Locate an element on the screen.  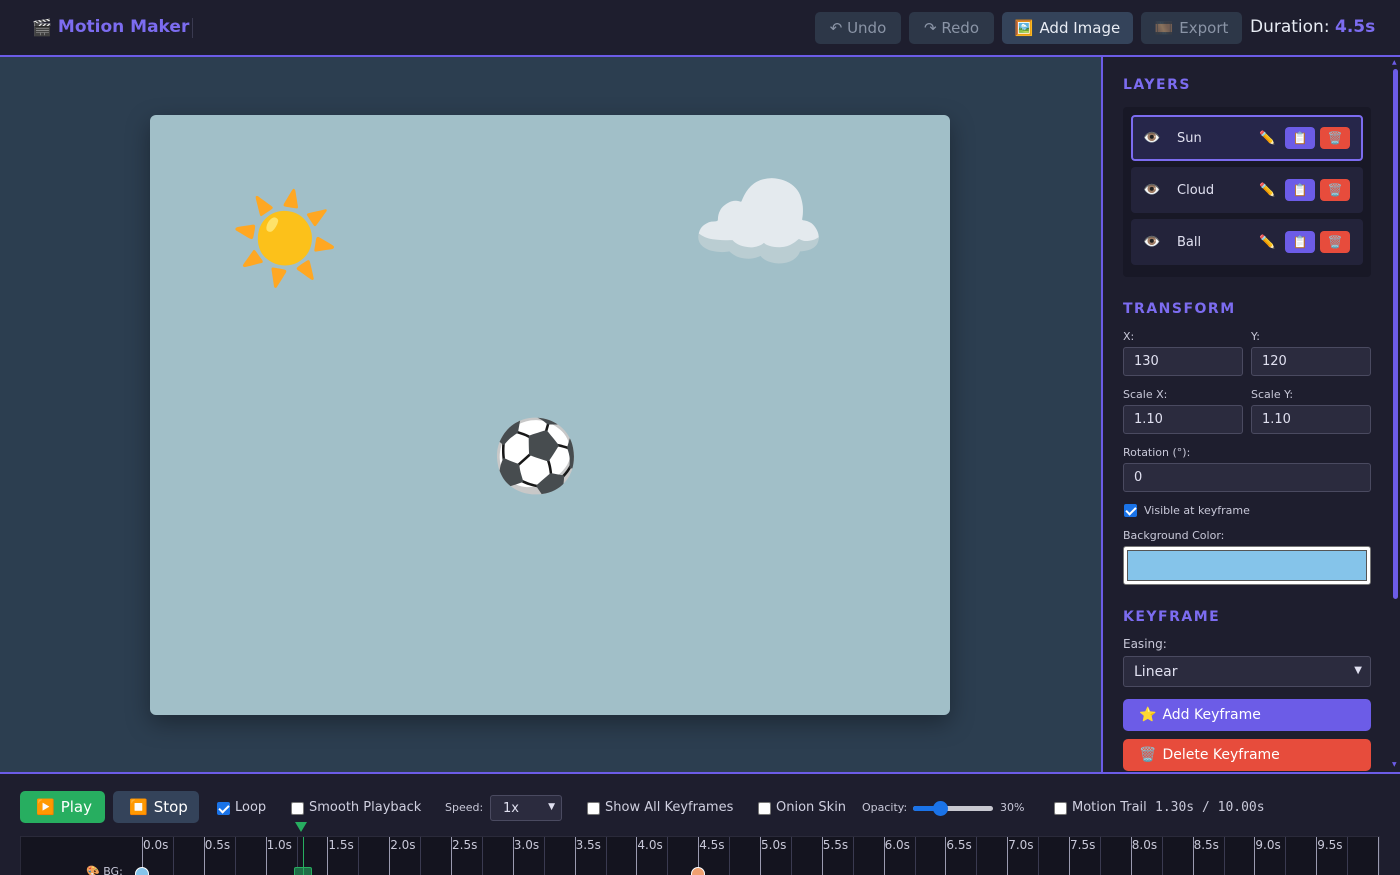
loop-checkbox is located at coordinates (223, 808).